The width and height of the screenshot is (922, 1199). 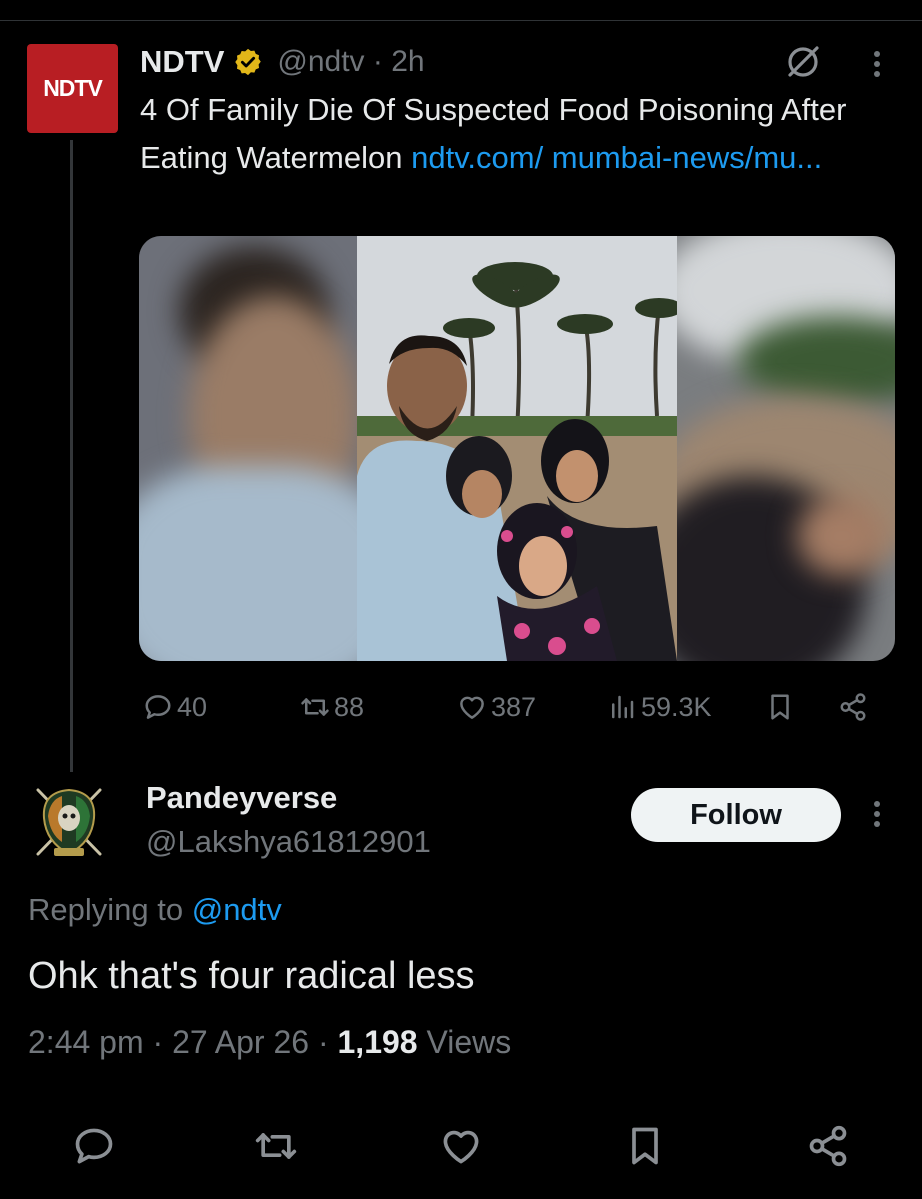 What do you see at coordinates (350, 62) in the screenshot?
I see `author-handle: @ndtv · 2h` at bounding box center [350, 62].